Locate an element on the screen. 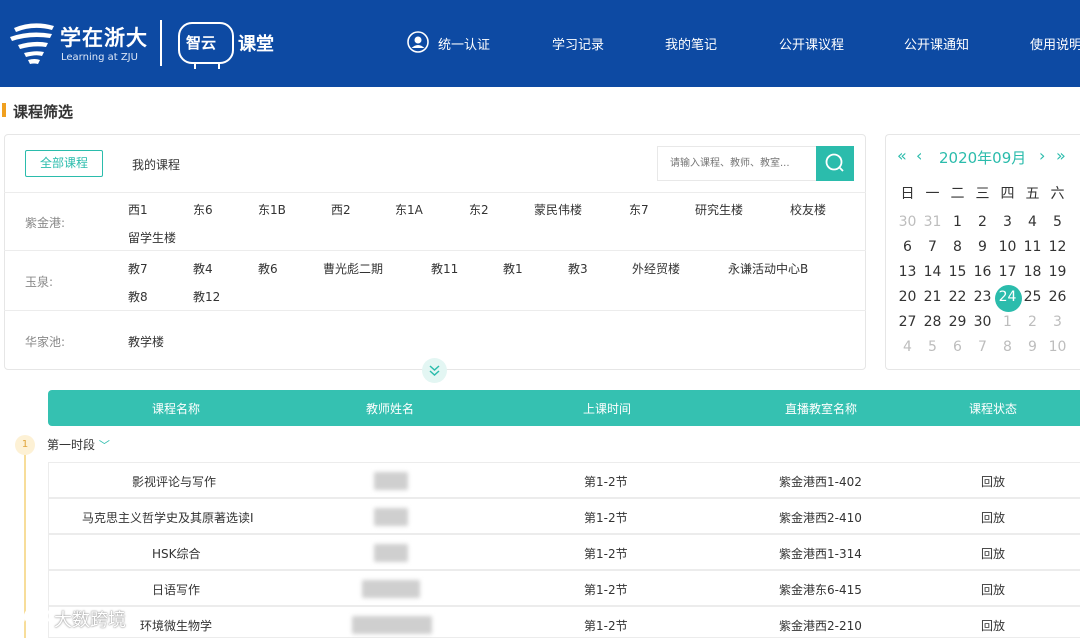 The image size is (1080, 638). building-option: 西2 is located at coordinates (341, 209).